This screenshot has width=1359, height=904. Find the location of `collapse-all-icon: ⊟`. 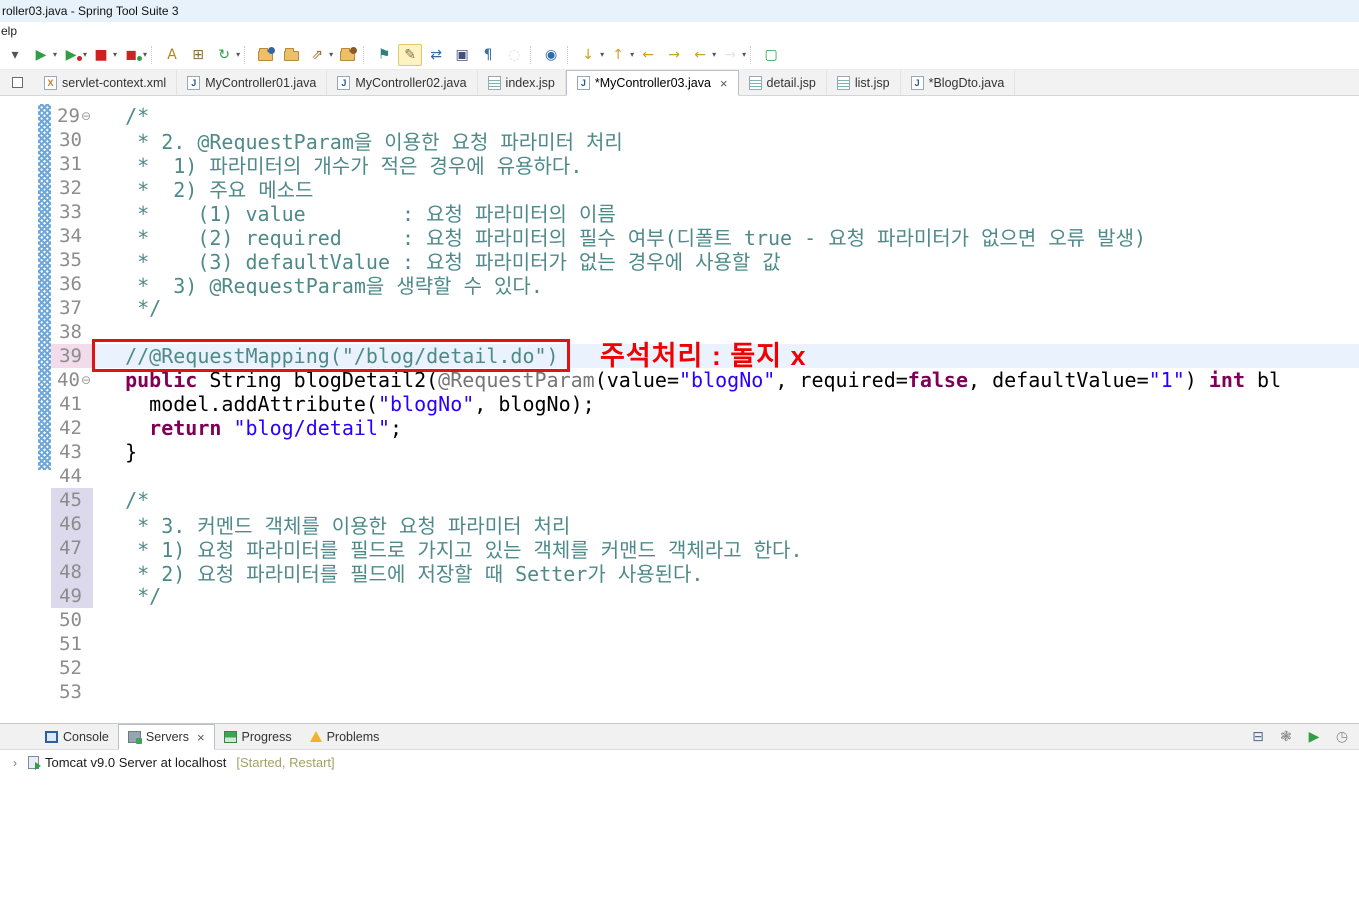

collapse-all-icon: ⊟ is located at coordinates (1258, 737).